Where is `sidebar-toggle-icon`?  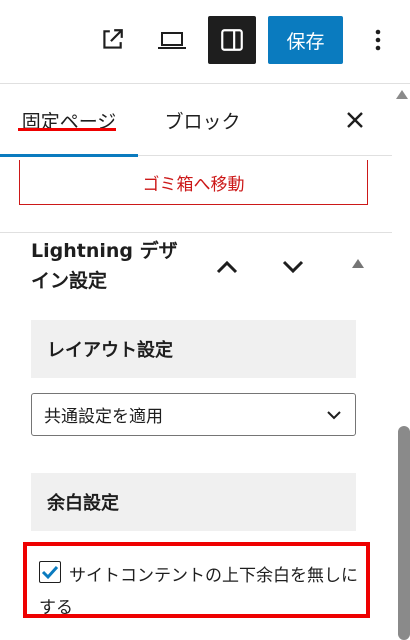
sidebar-toggle-icon is located at coordinates (232, 40).